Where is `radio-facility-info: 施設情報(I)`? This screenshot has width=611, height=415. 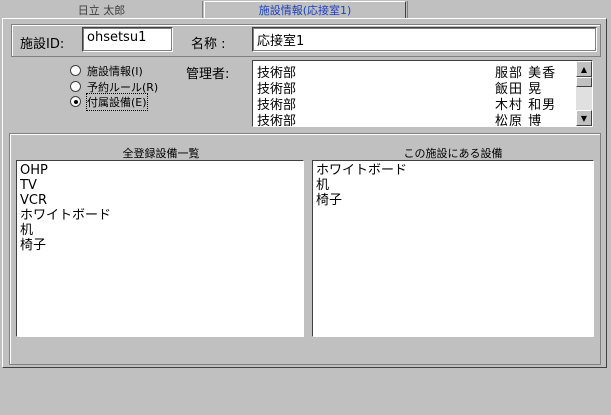 radio-facility-info: 施設情報(I) is located at coordinates (106, 70).